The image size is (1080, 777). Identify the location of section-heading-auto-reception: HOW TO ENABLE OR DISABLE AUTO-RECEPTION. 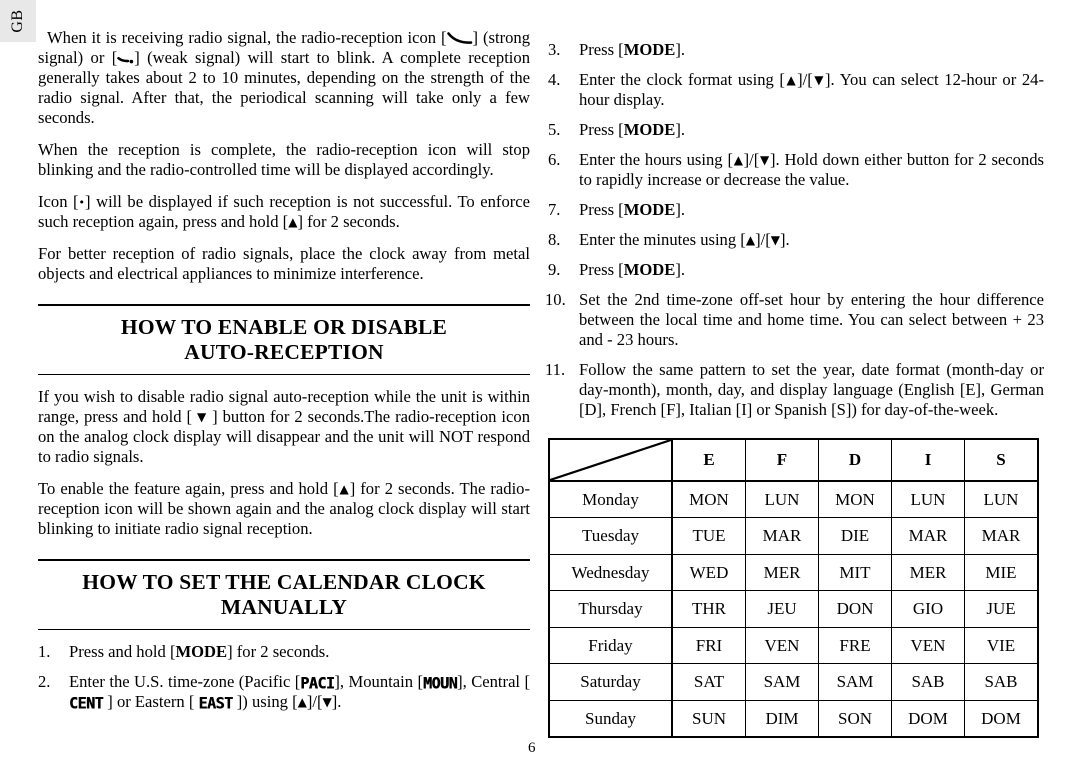
(284, 339).